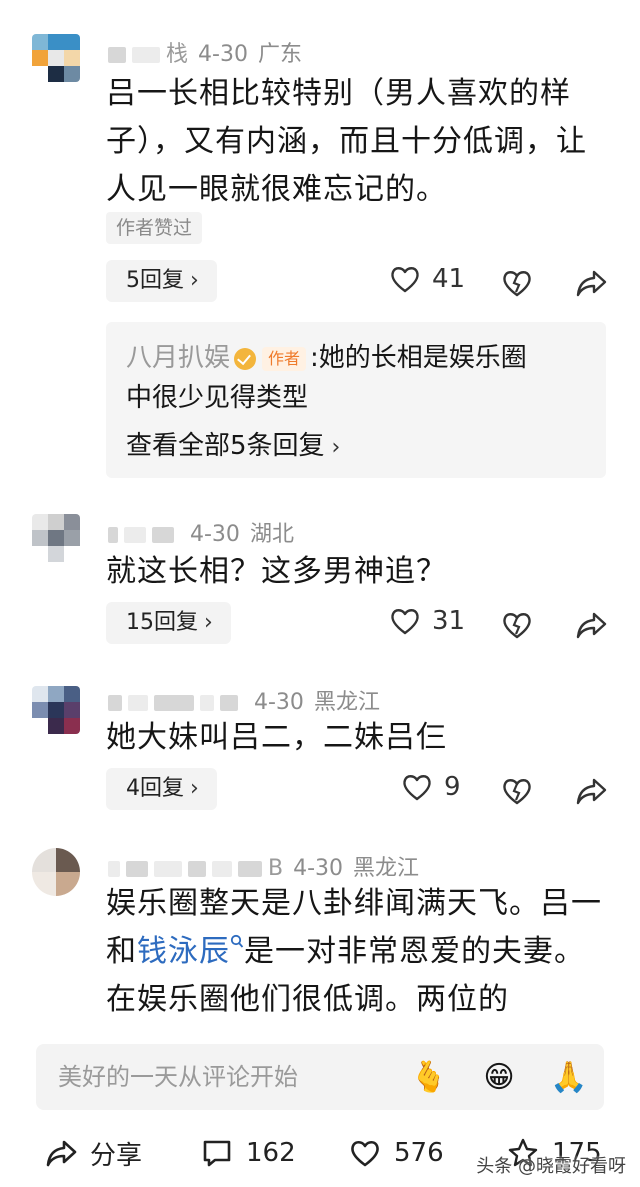 Image resolution: width=640 pixels, height=1187 pixels. What do you see at coordinates (320, 1077) in the screenshot?
I see `comment-input-bar: 美好的一天从评论开始 🫰 😁 🙏` at bounding box center [320, 1077].